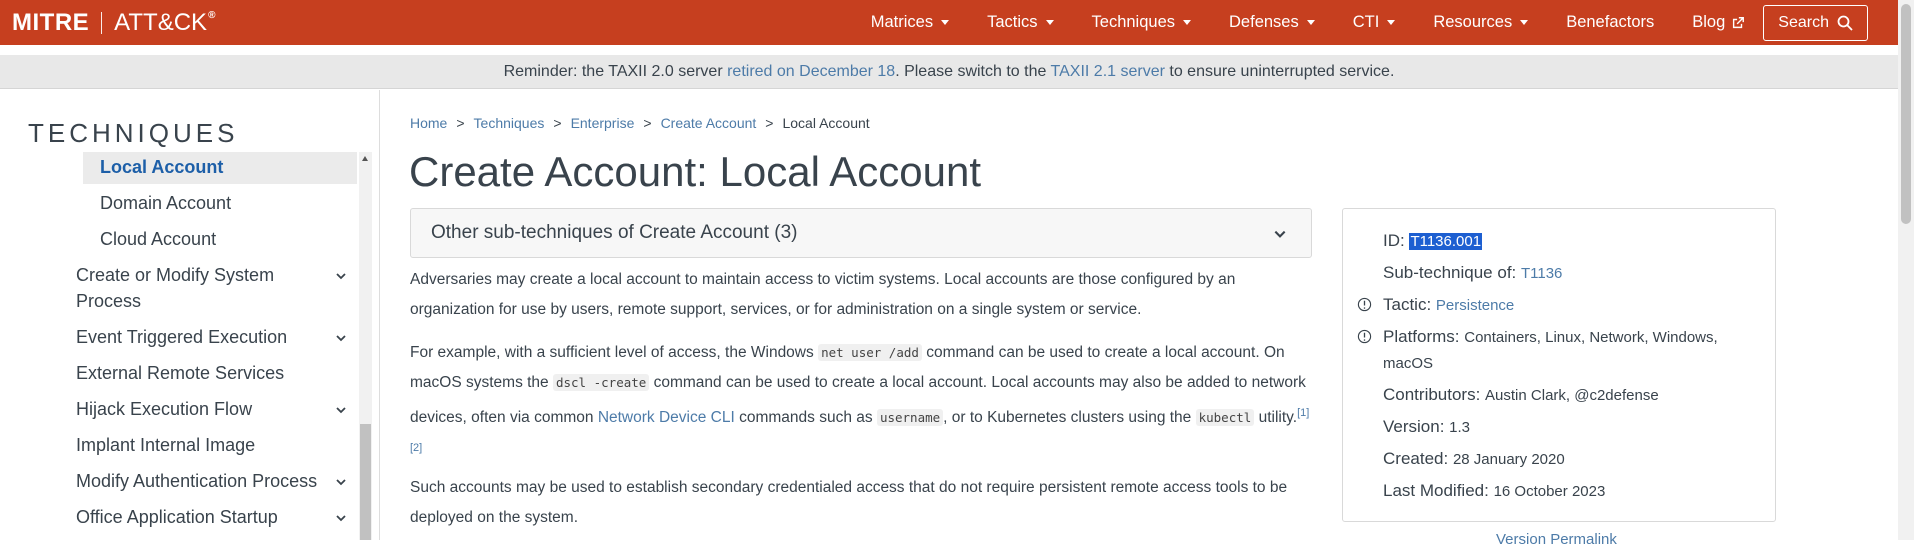 The width and height of the screenshot is (1914, 548). I want to click on card-contributors-value: Austin Clark, @c2defense, so click(1572, 395).